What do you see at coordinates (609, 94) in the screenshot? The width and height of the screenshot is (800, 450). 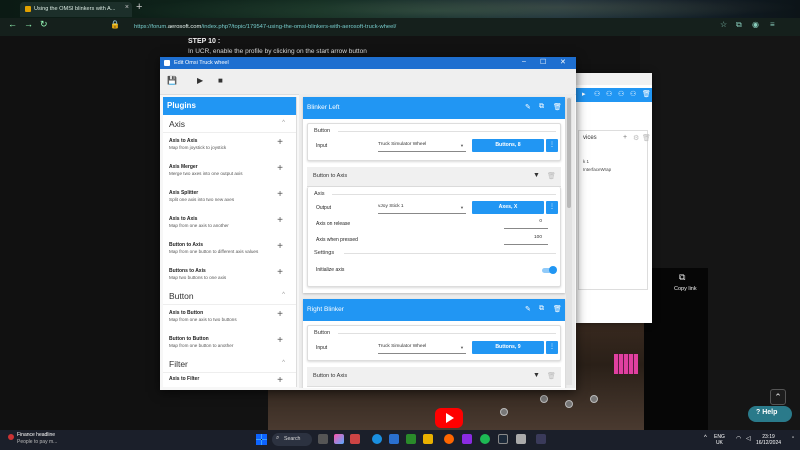 I see `user-icon: ⚇` at bounding box center [609, 94].